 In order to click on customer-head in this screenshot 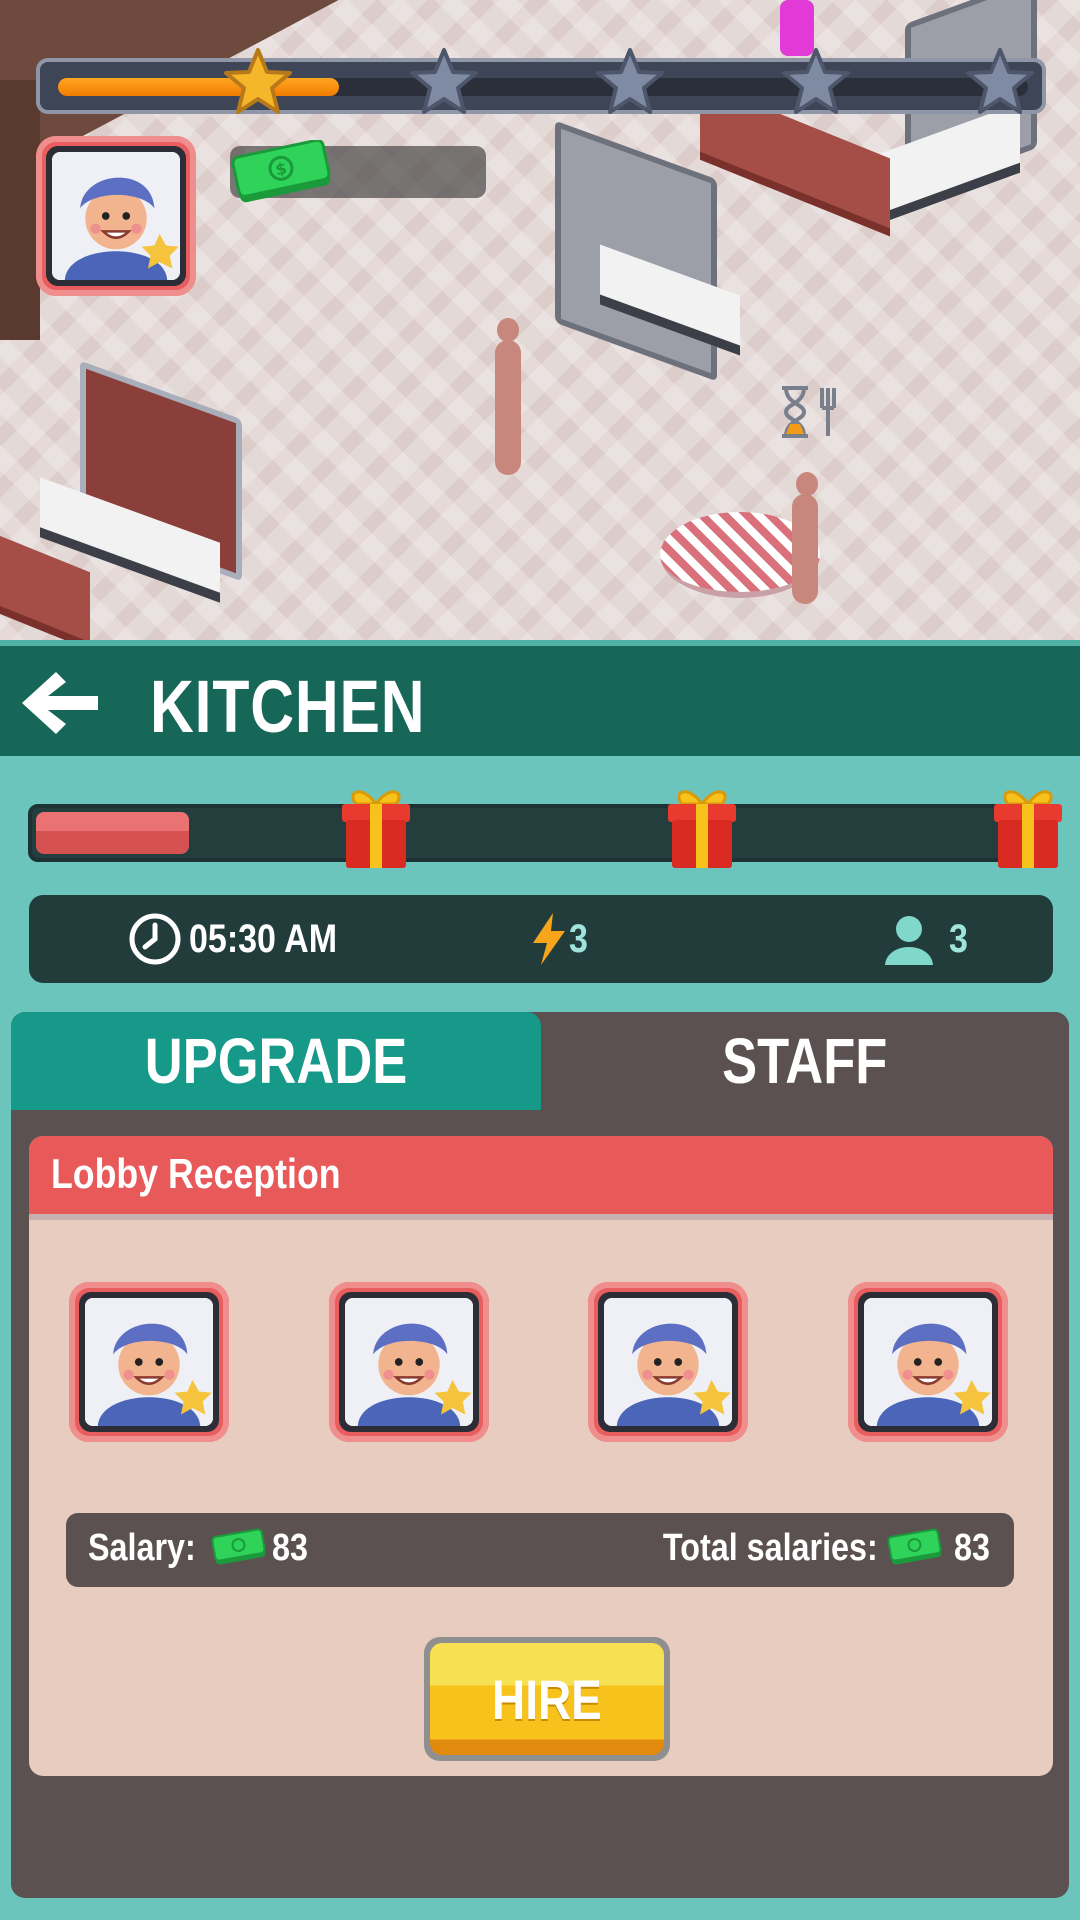, I will do `click(508, 330)`.